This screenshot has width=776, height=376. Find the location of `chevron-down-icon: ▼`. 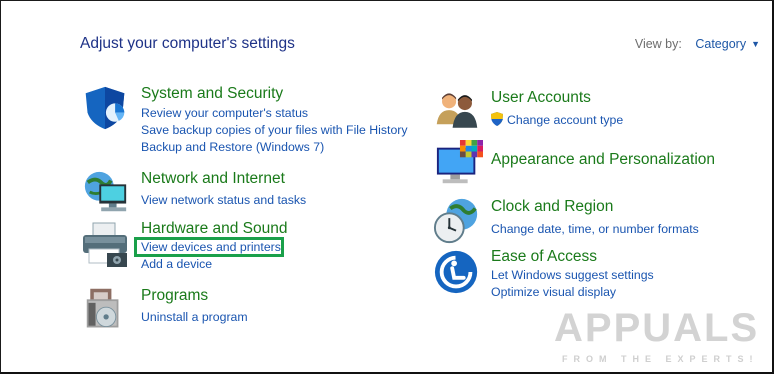

chevron-down-icon: ▼ is located at coordinates (755, 44).